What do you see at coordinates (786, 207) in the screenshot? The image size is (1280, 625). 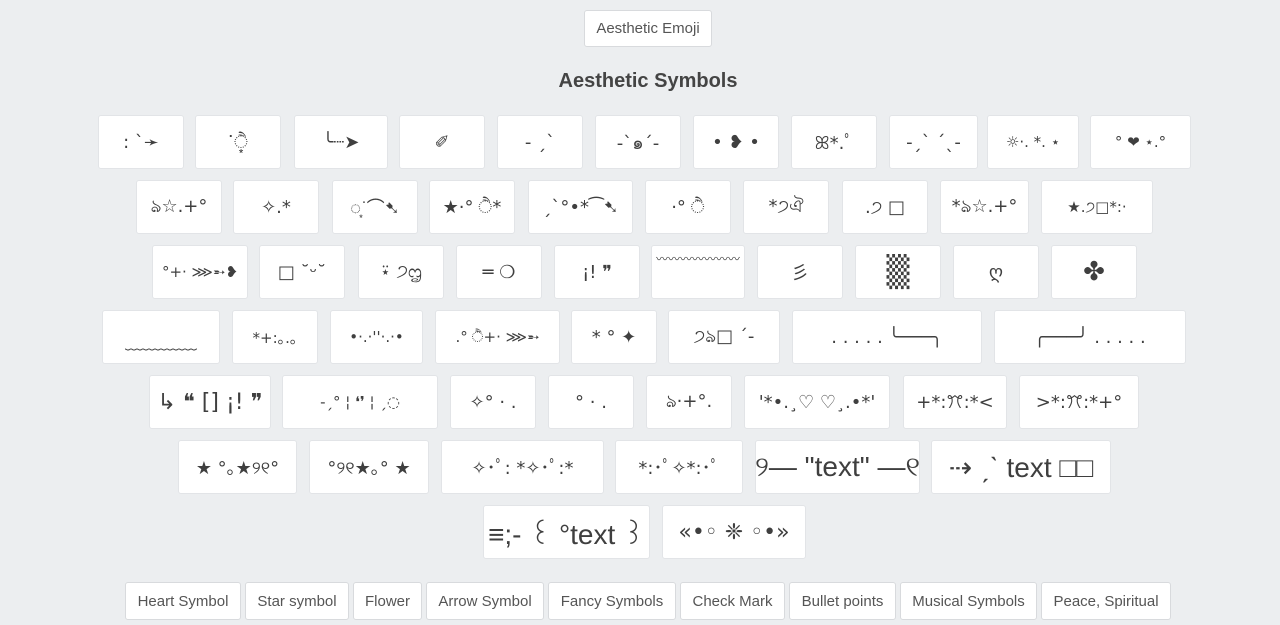 I see `symbol-tile: *੭ঐ` at bounding box center [786, 207].